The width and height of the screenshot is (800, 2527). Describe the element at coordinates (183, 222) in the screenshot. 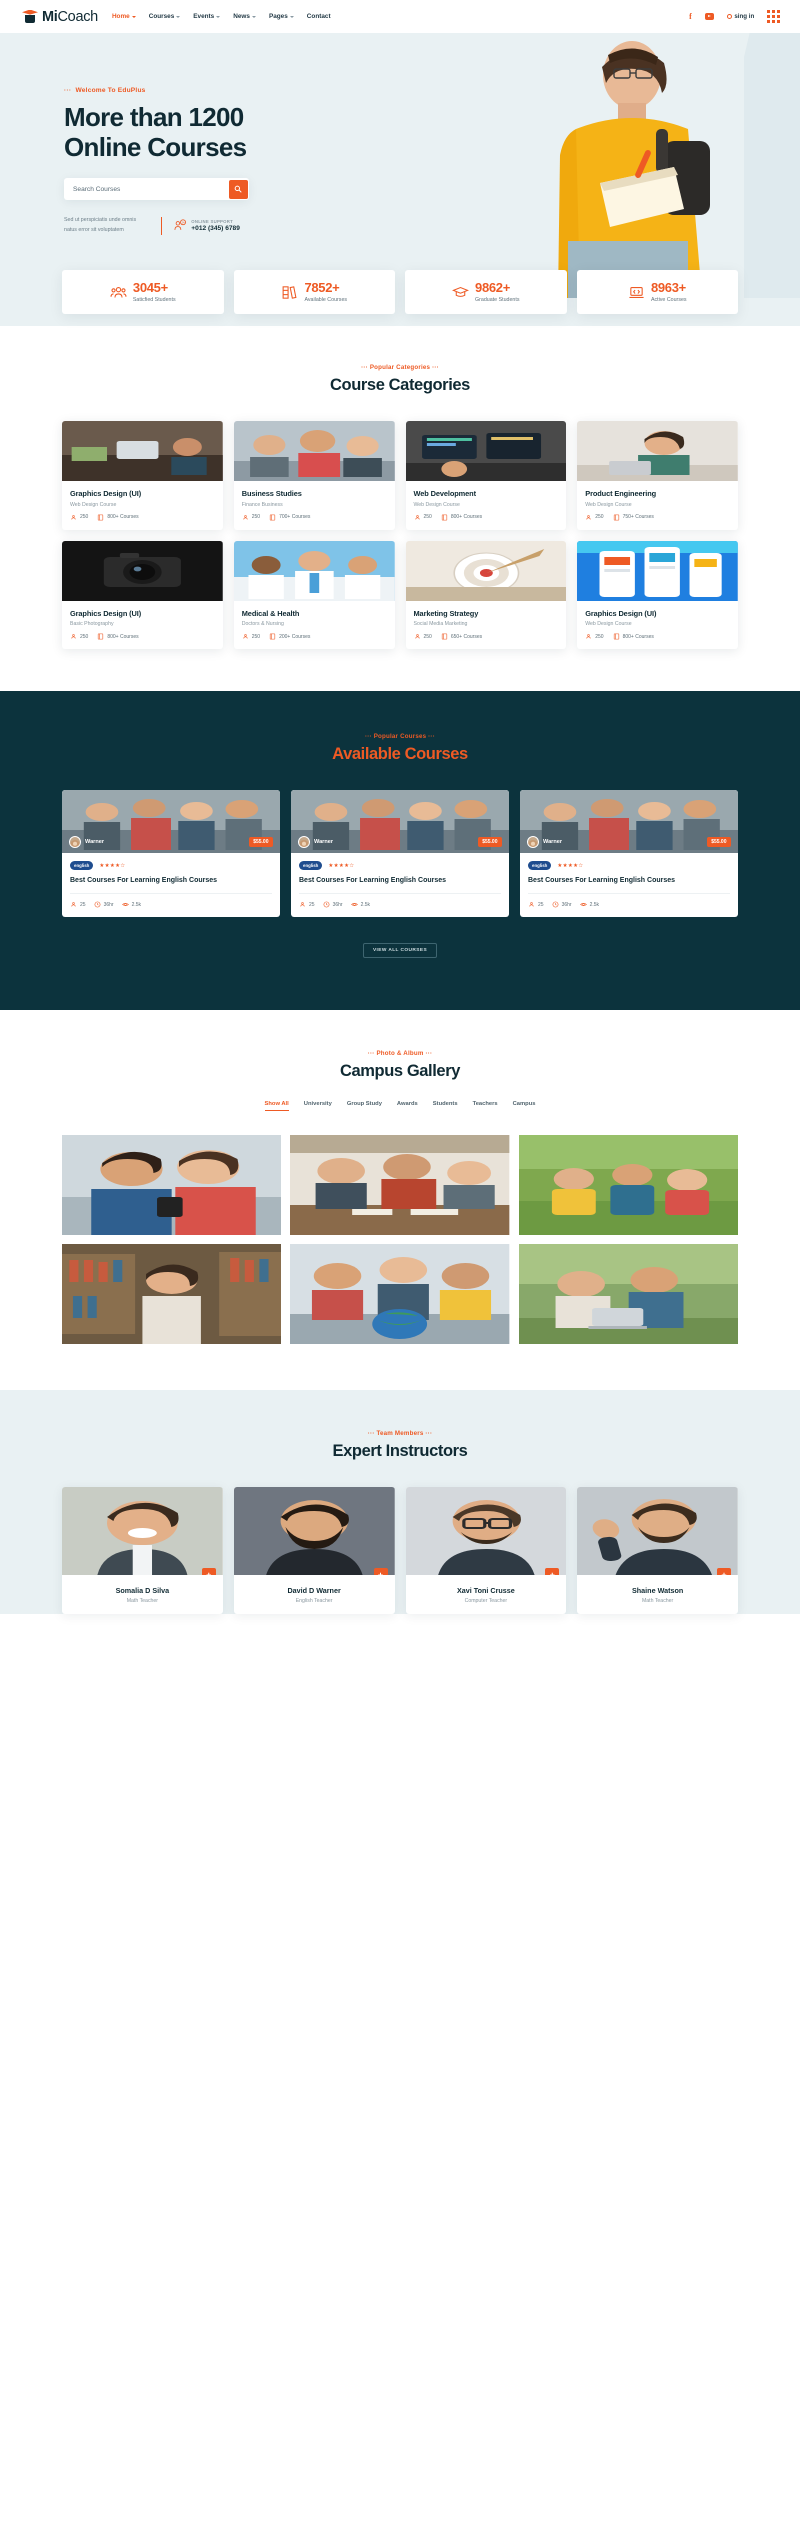

I see `svg-text: 24` at that location.